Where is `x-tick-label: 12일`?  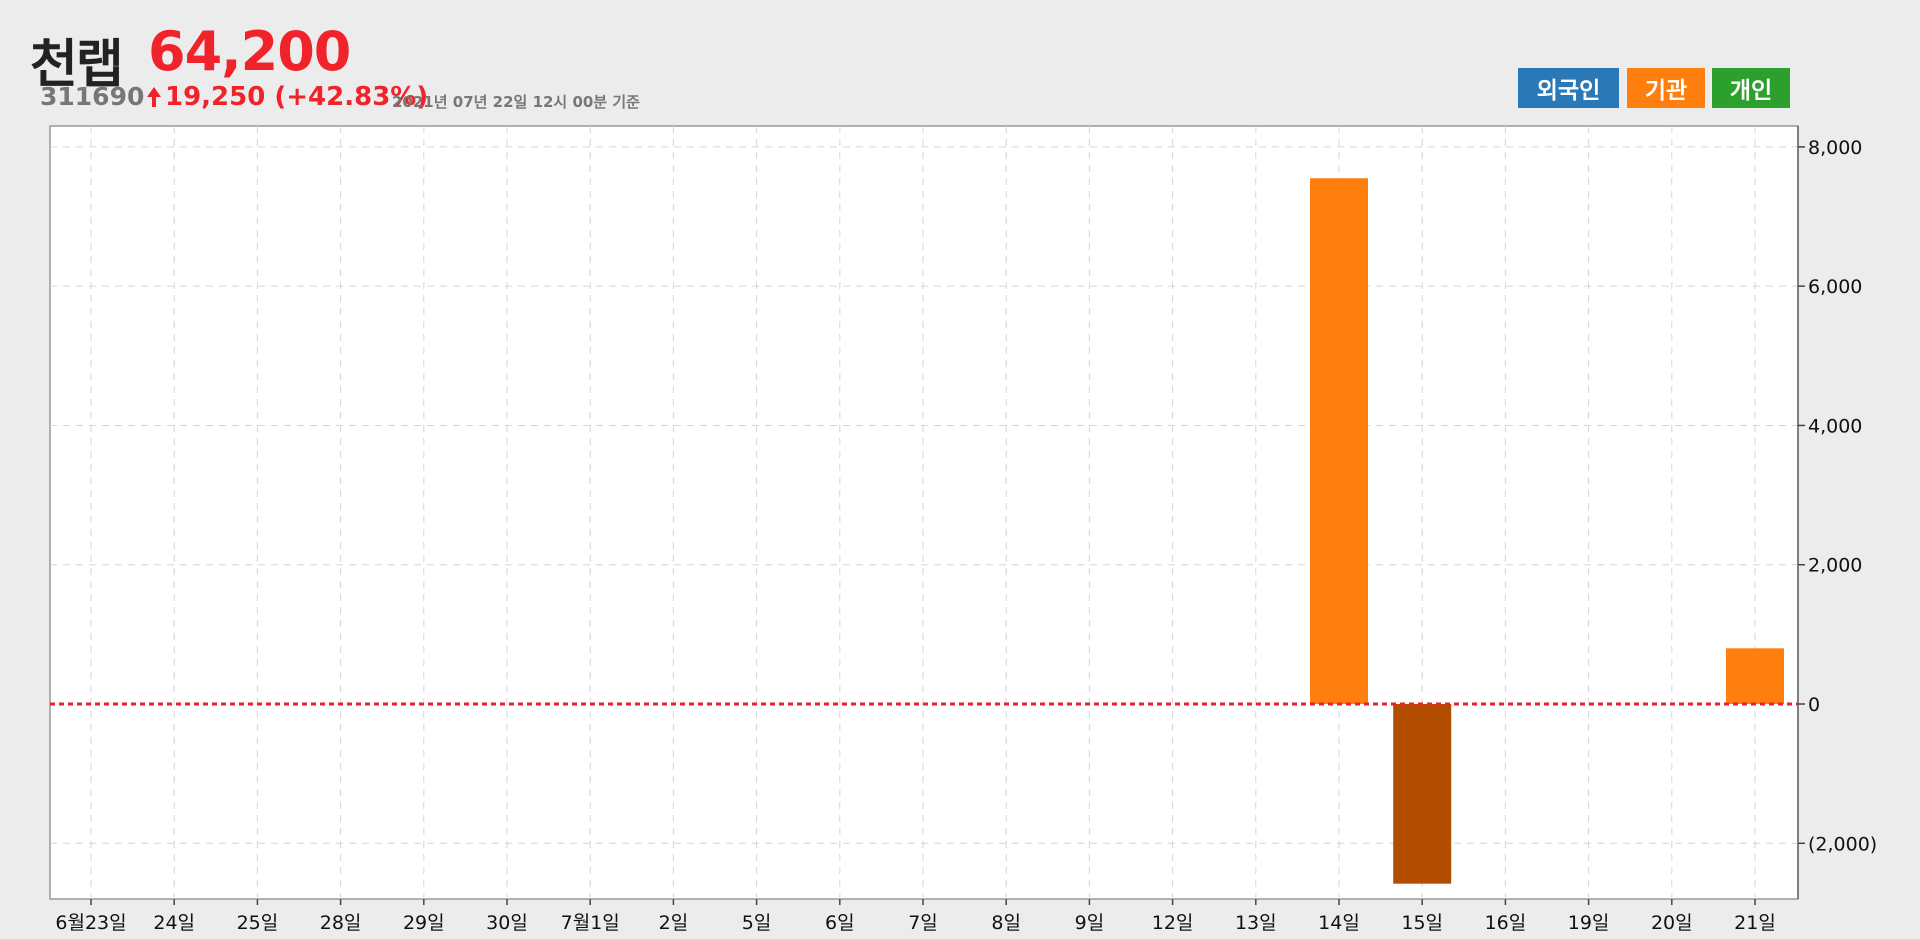 x-tick-label: 12일 is located at coordinates (1173, 923).